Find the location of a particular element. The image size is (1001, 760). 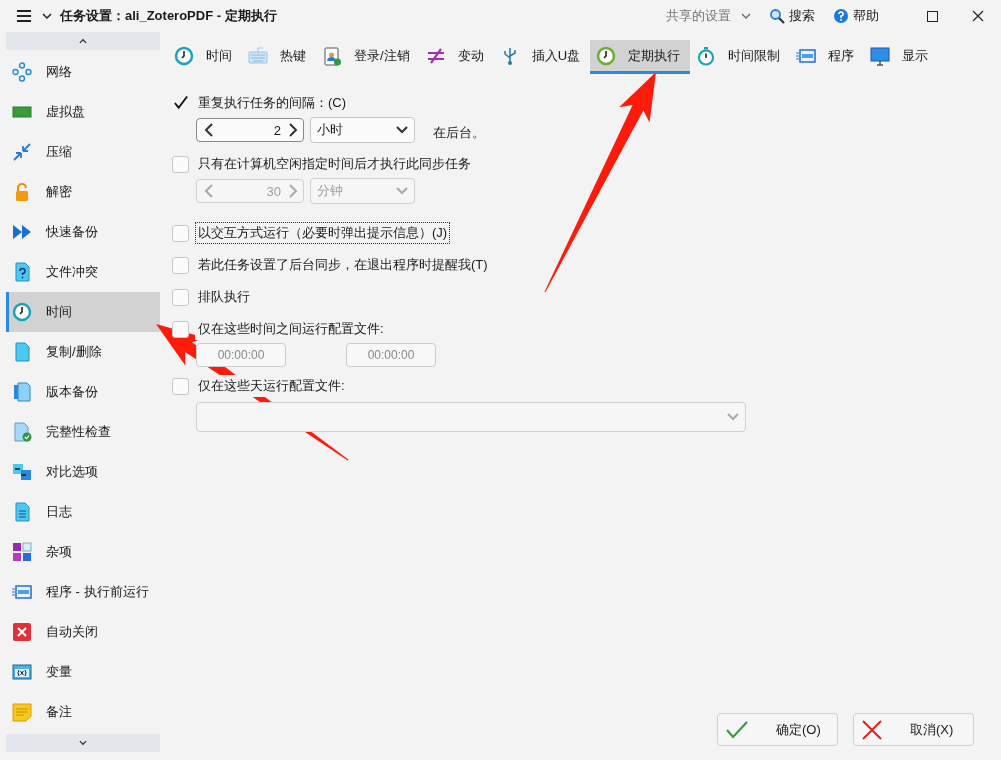

menu-icon is located at coordinates (24, 16).